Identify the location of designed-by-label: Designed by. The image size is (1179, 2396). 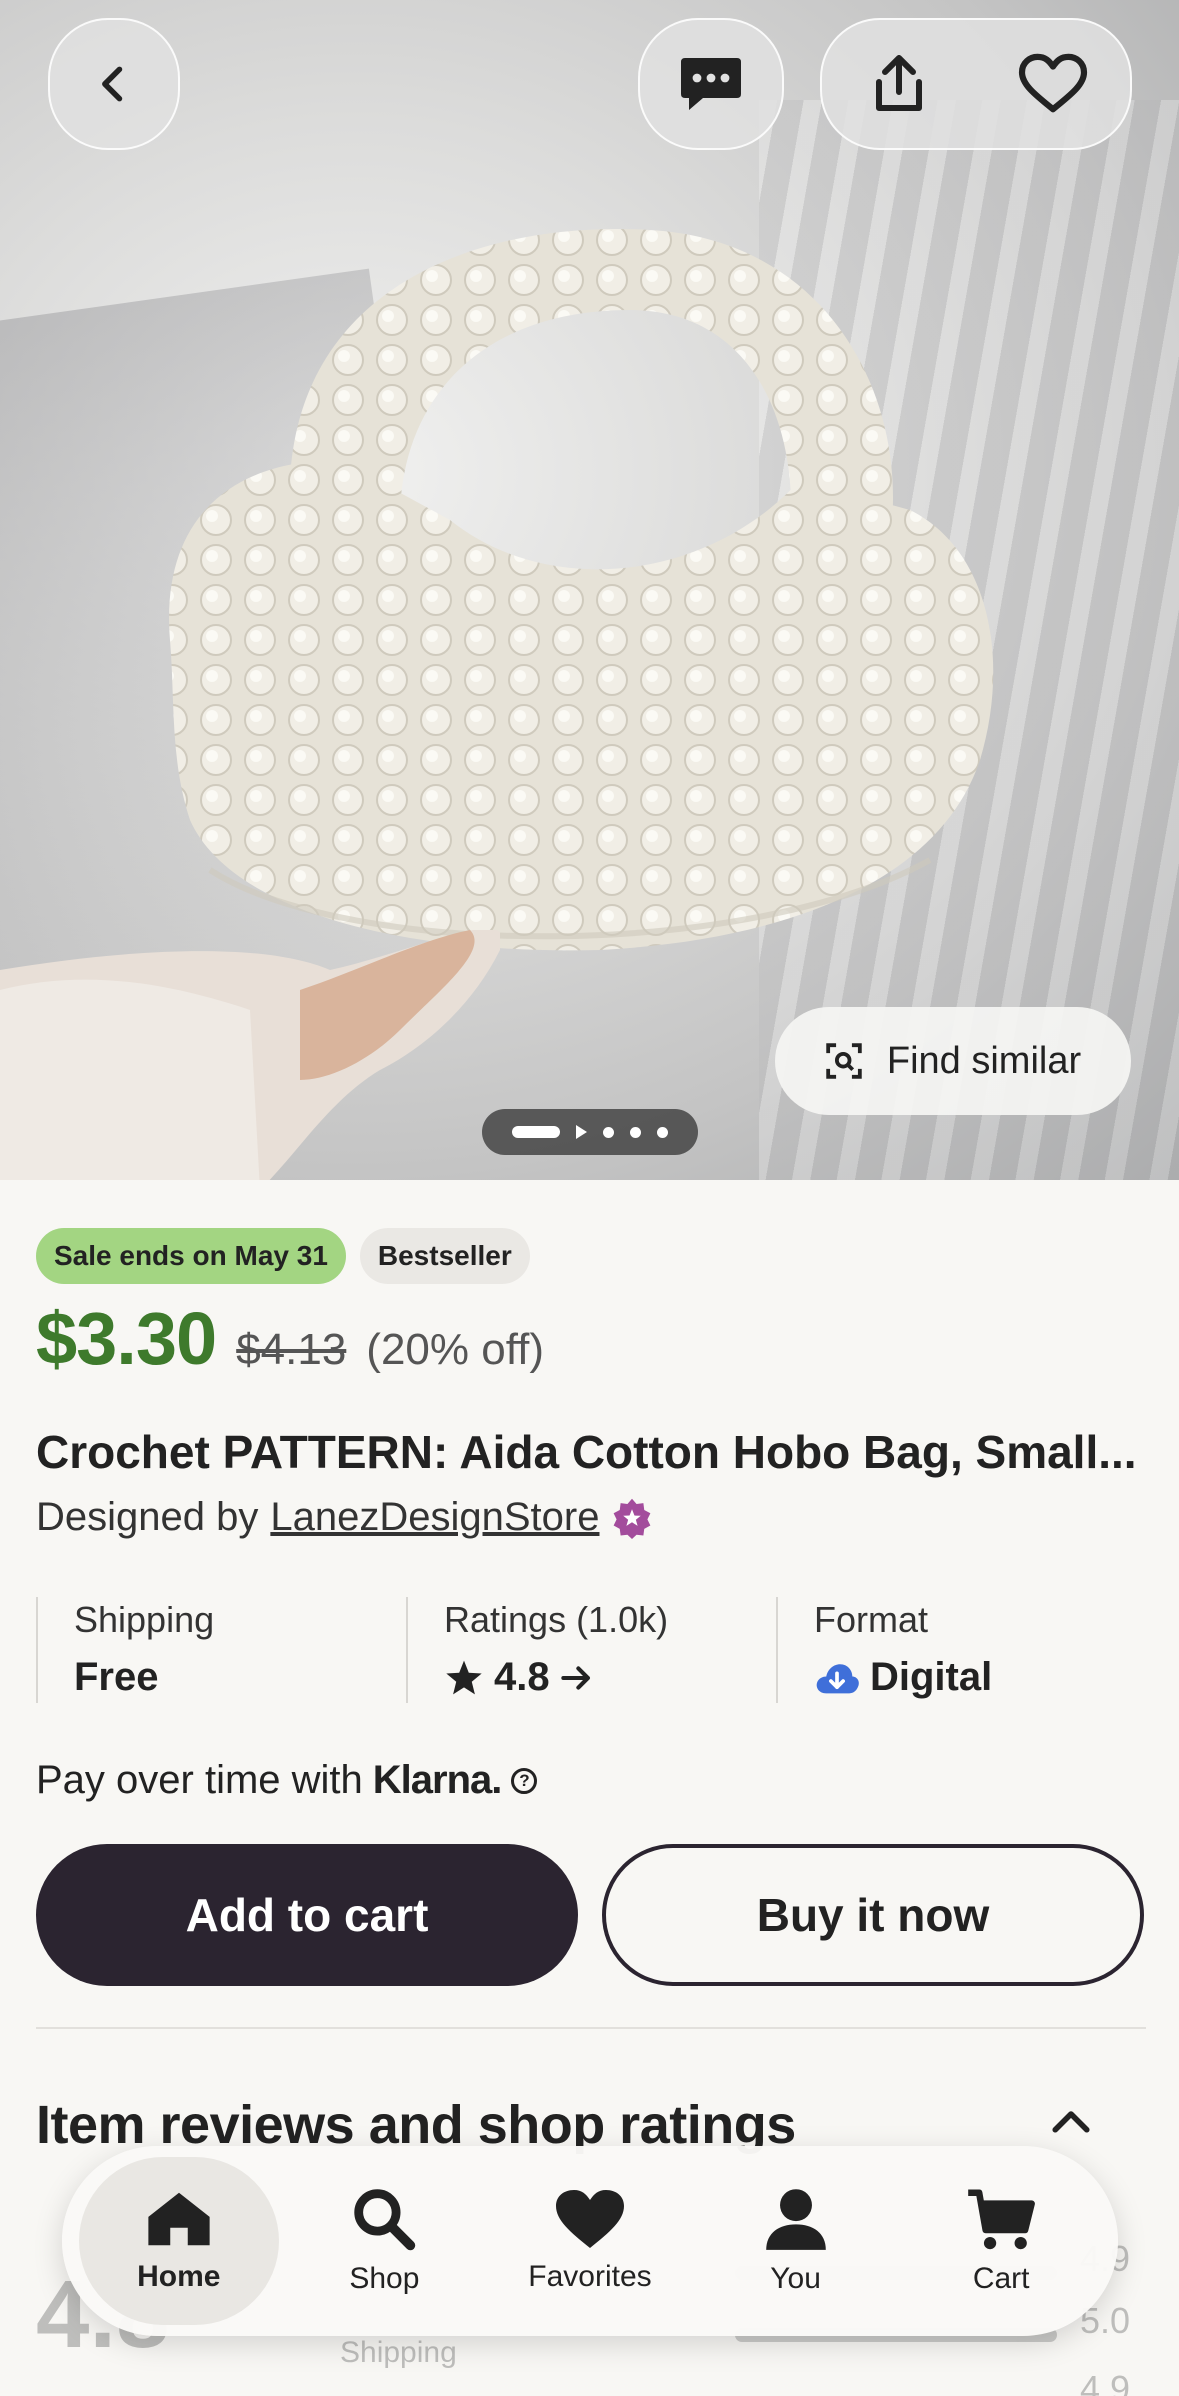
(147, 1517).